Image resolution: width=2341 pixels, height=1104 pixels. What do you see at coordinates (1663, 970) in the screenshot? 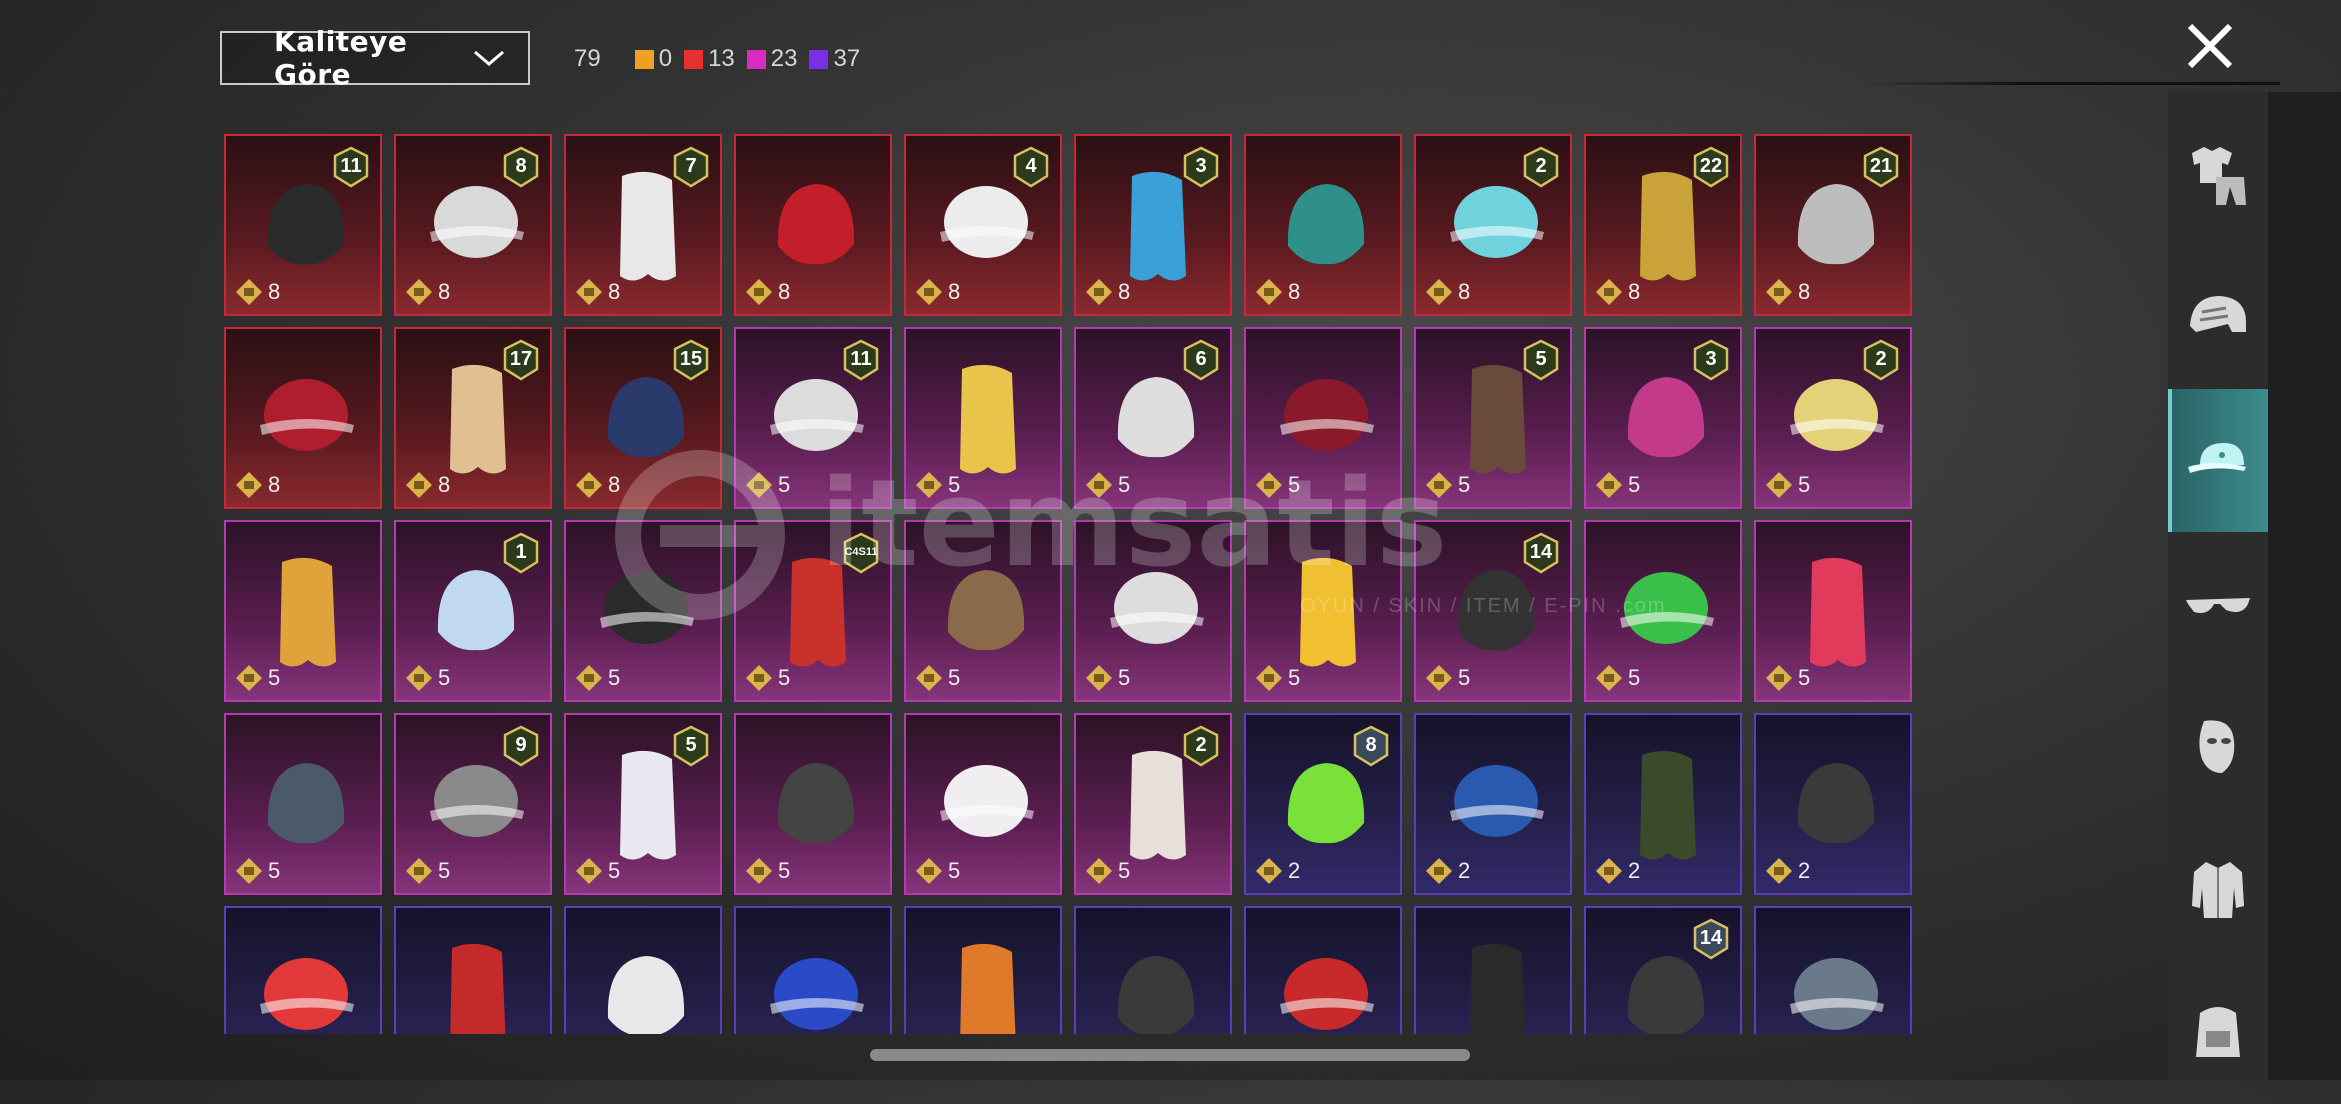
I see `item-card: 14` at bounding box center [1663, 970].